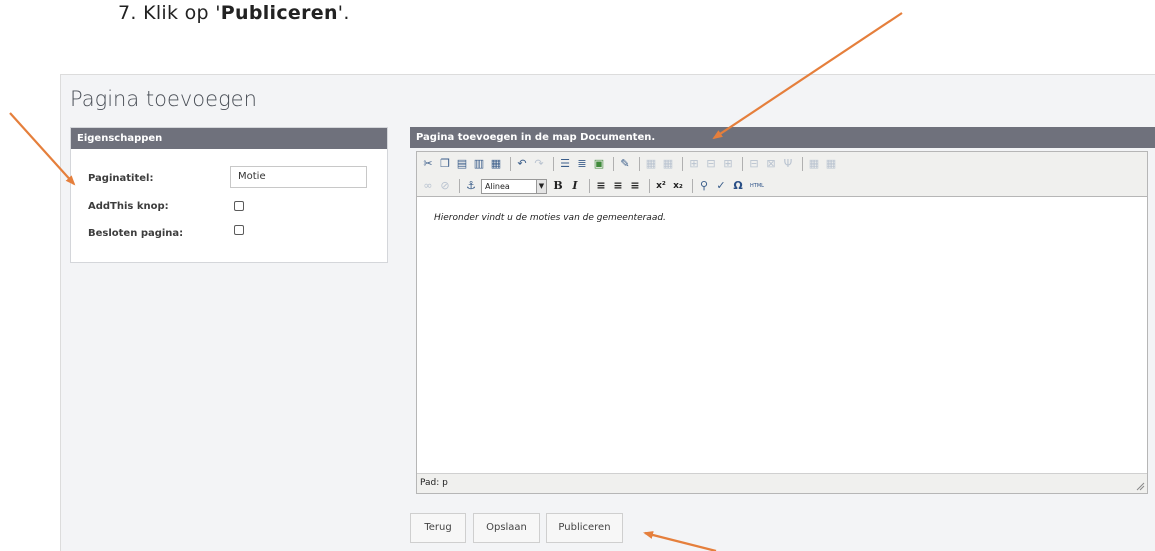 Image resolution: width=1155 pixels, height=551 pixels. What do you see at coordinates (558, 186) in the screenshot?
I see `bold-icon: B` at bounding box center [558, 186].